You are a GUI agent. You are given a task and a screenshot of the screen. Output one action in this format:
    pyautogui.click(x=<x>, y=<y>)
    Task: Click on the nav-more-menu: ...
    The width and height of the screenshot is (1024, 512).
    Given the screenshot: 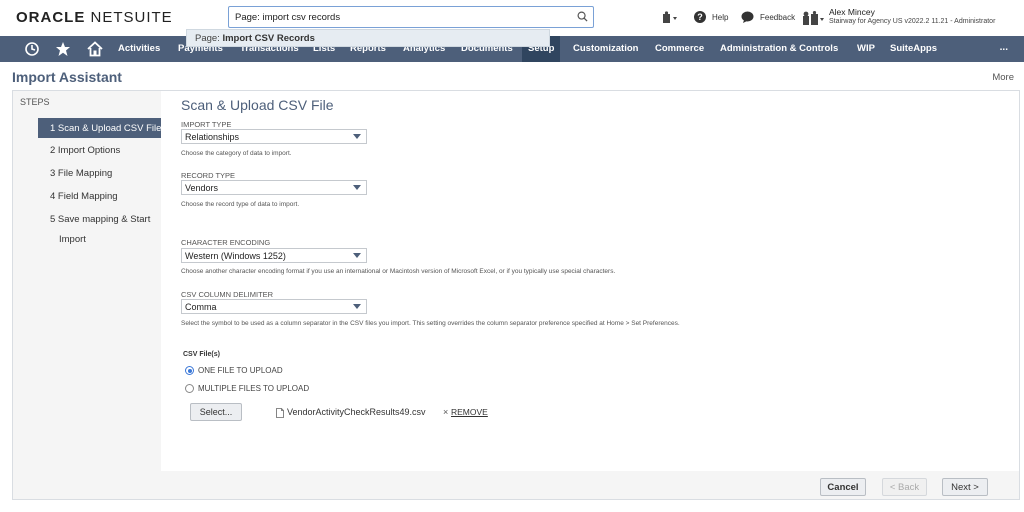 What is the action you would take?
    pyautogui.click(x=1004, y=47)
    